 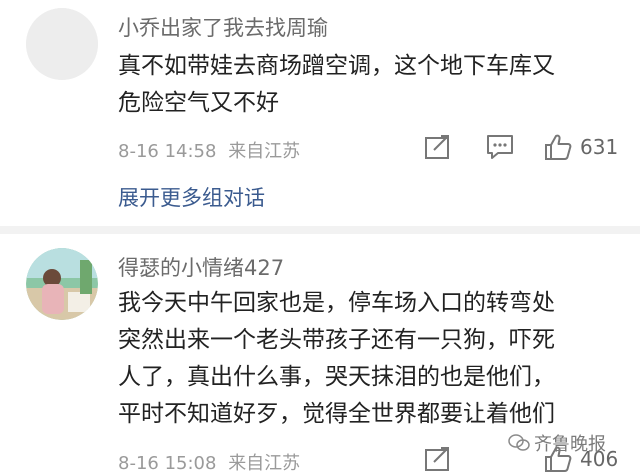 What do you see at coordinates (336, 66) in the screenshot?
I see `comment-line: 真不如带娃去商场蹭空调，这个地下车库又` at bounding box center [336, 66].